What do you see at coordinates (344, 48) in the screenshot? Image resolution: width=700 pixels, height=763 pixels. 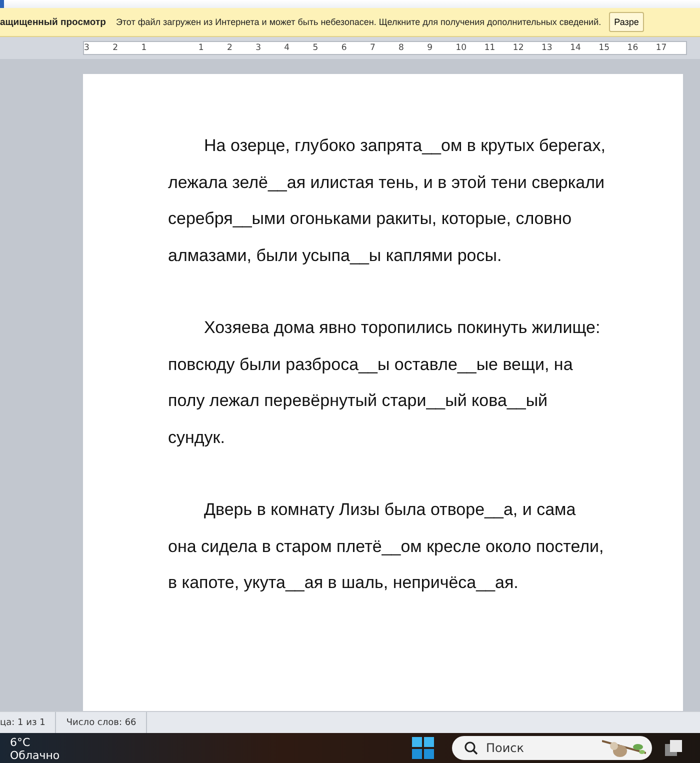 I see `ruler-label: 6` at bounding box center [344, 48].